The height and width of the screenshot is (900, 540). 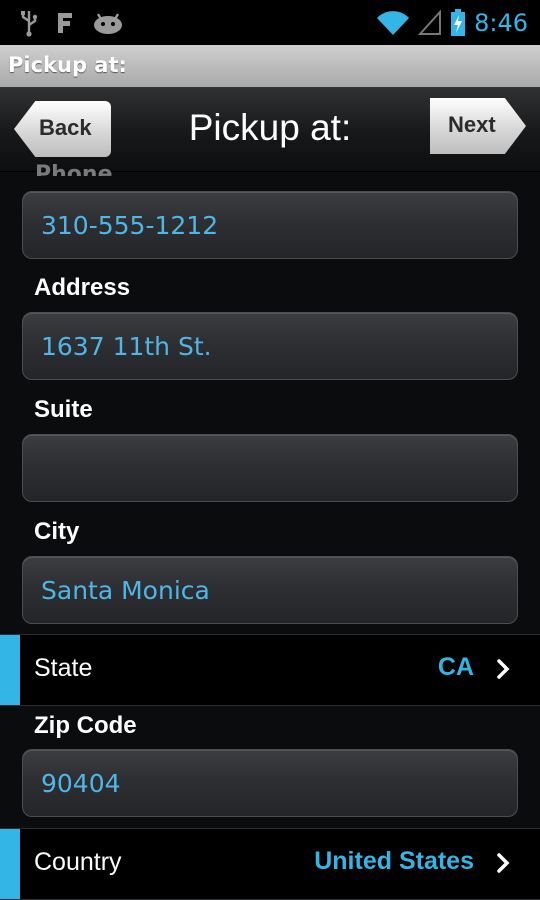 What do you see at coordinates (85, 725) in the screenshot?
I see `zip-label: Zip Code` at bounding box center [85, 725].